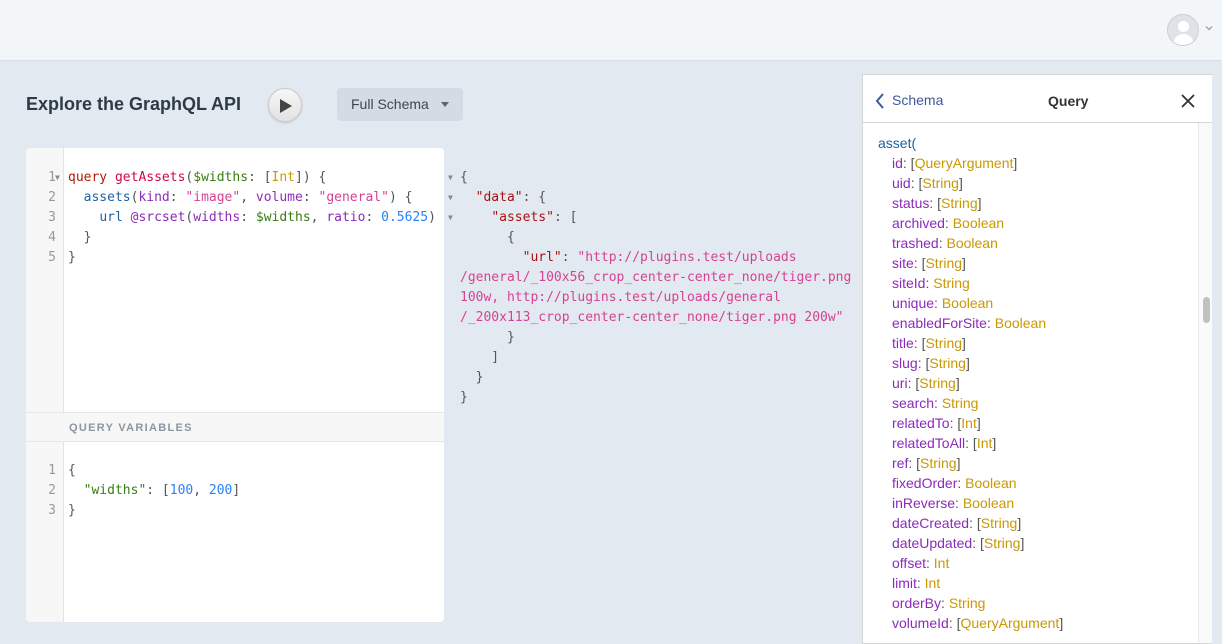 The width and height of the screenshot is (1222, 644). What do you see at coordinates (918, 100) in the screenshot?
I see `back-link-label: Schema` at bounding box center [918, 100].